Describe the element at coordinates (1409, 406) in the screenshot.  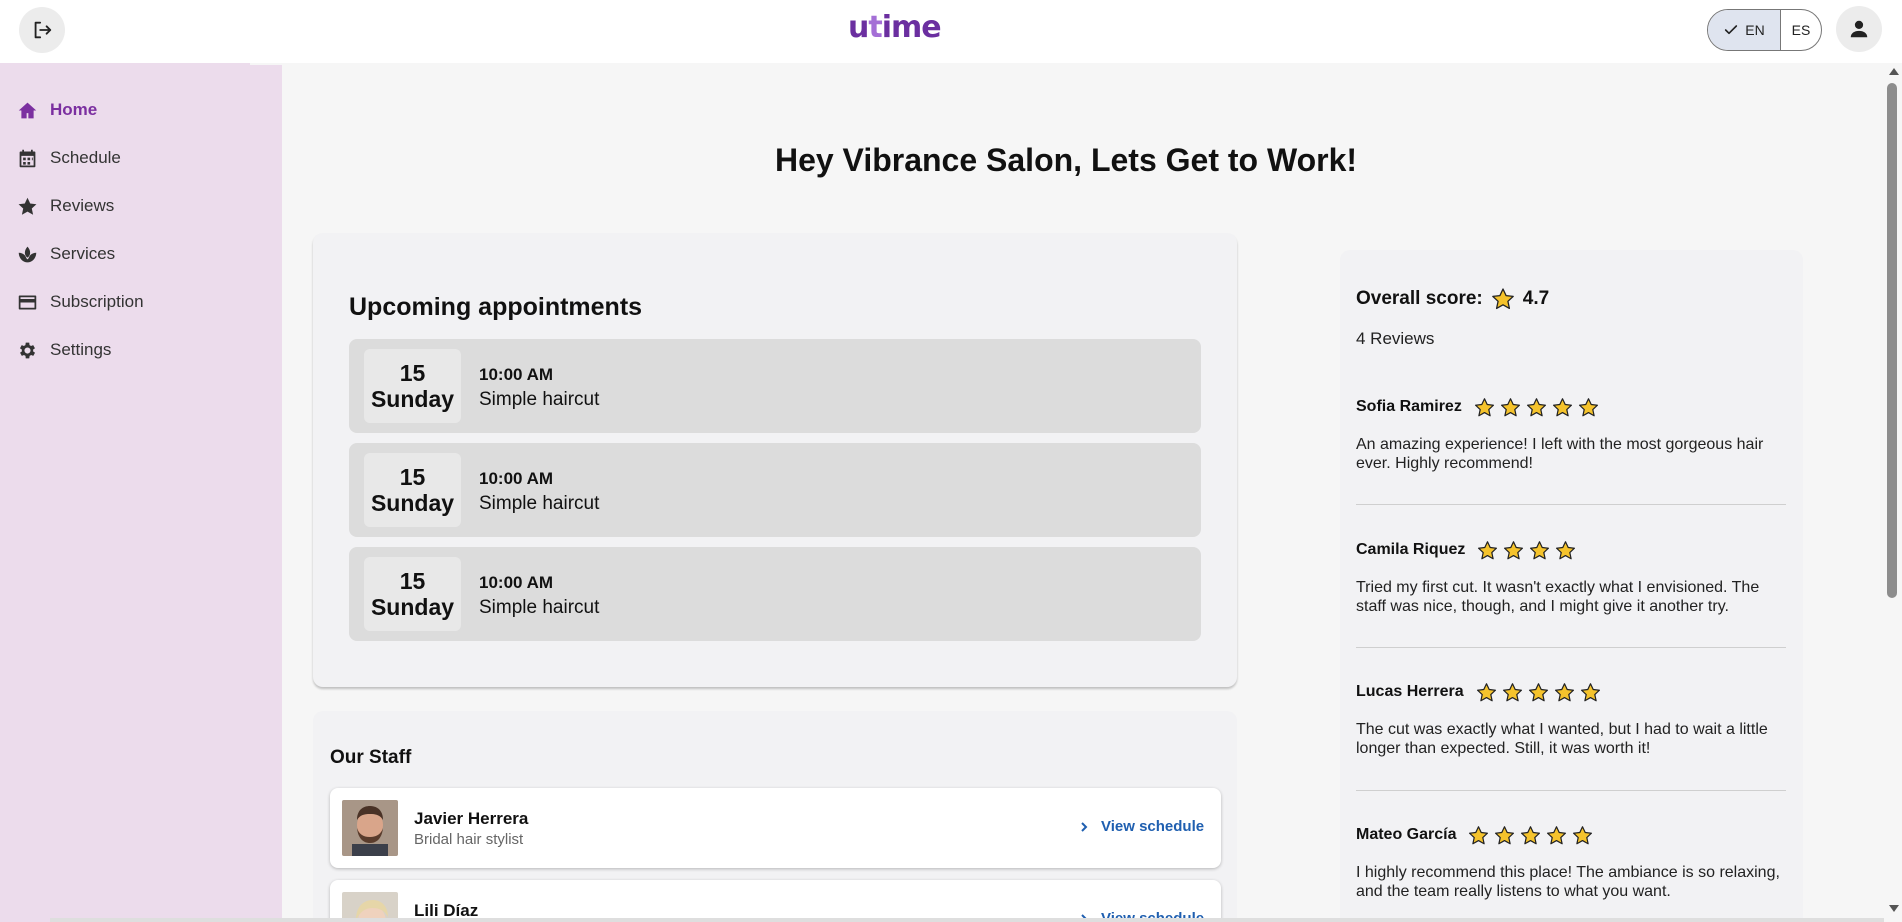
I see `reviewer-name: Sofia Ramirez` at that location.